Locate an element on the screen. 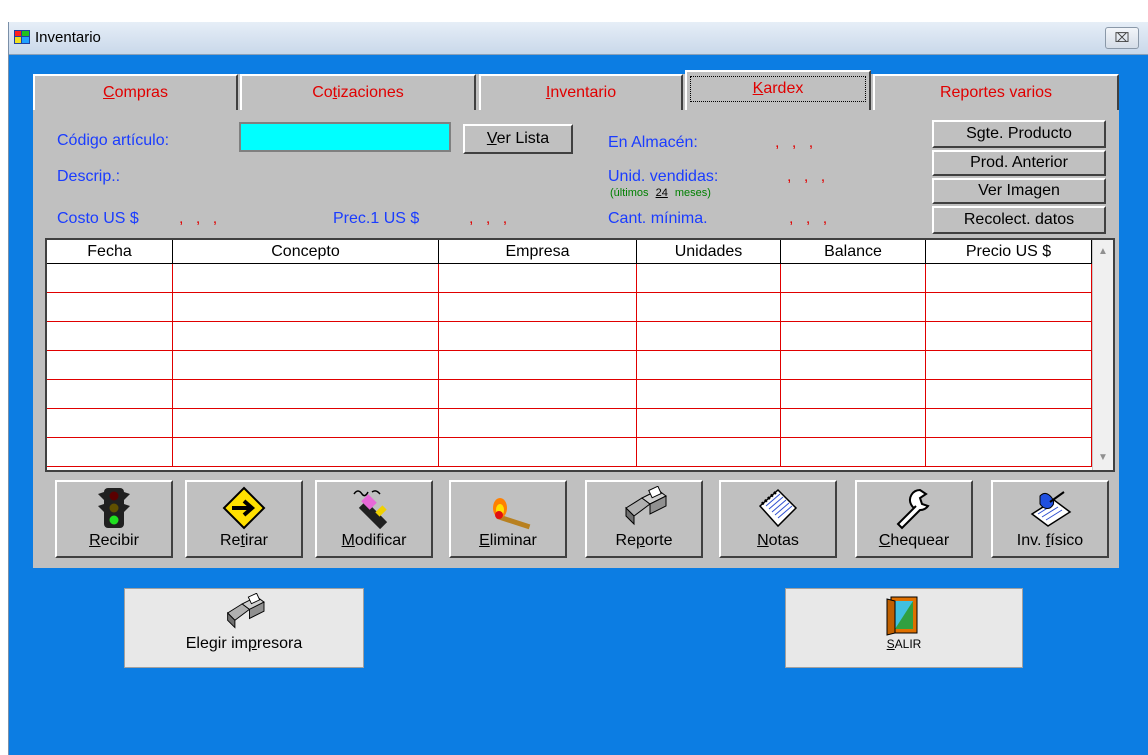  button-label: er Lista is located at coordinates (523, 138).